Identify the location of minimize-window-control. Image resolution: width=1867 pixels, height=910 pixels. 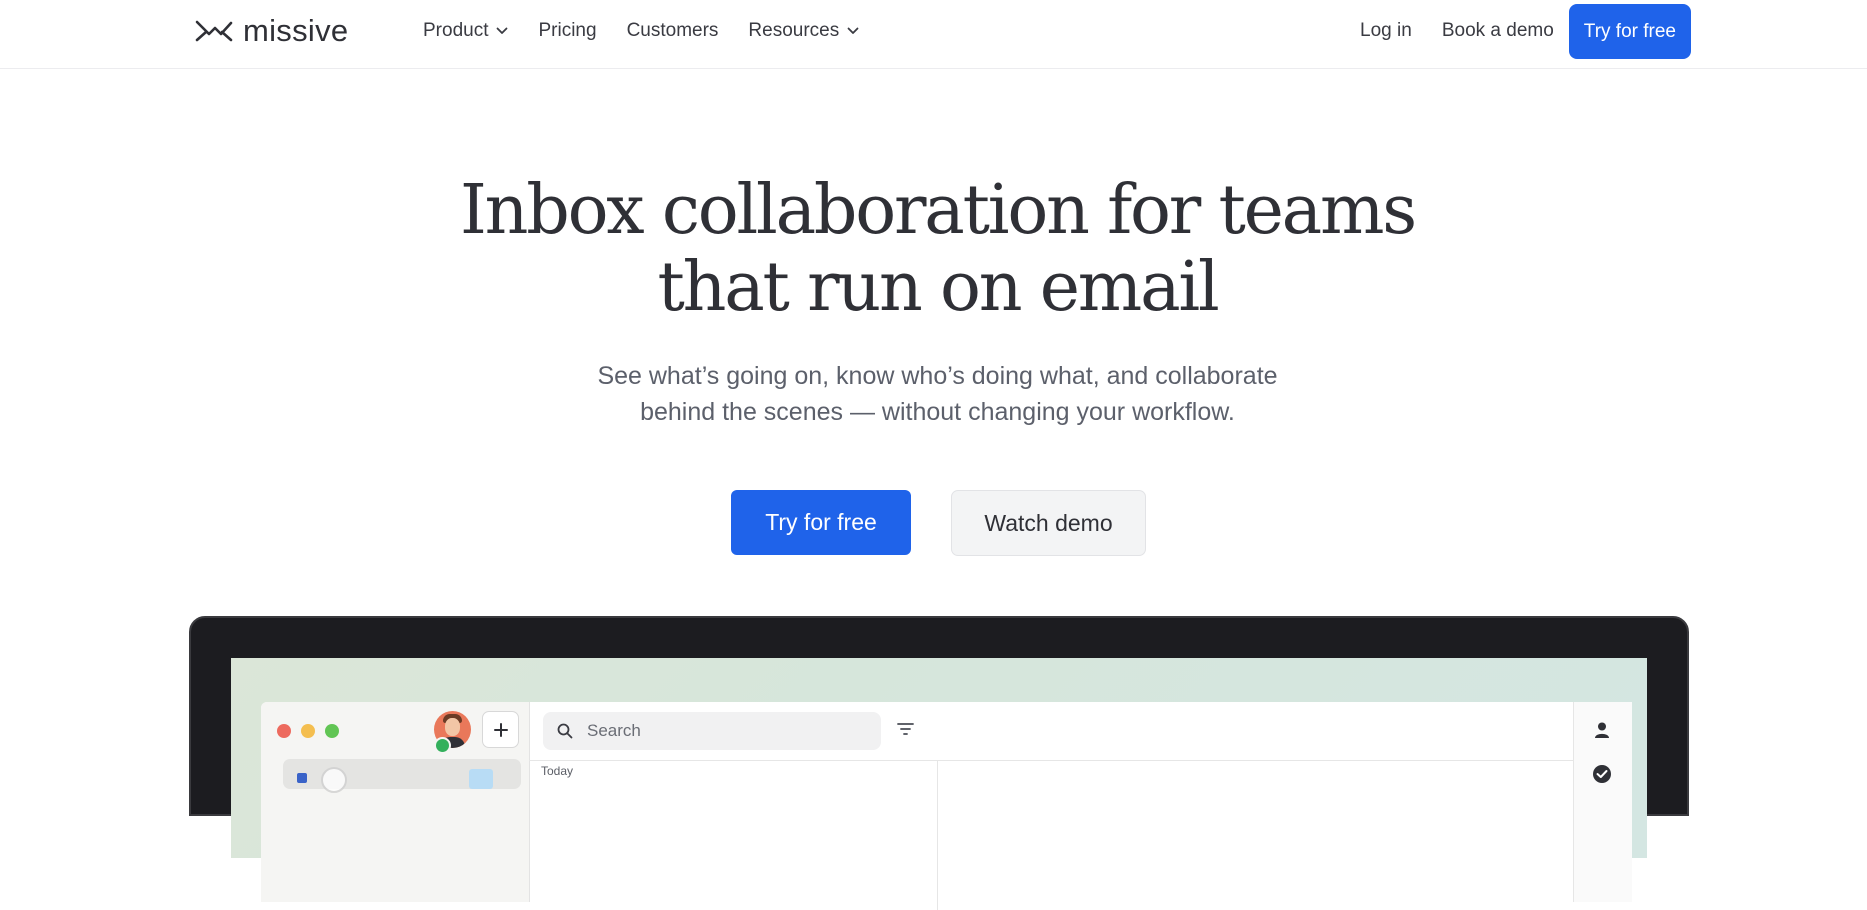
(308, 731).